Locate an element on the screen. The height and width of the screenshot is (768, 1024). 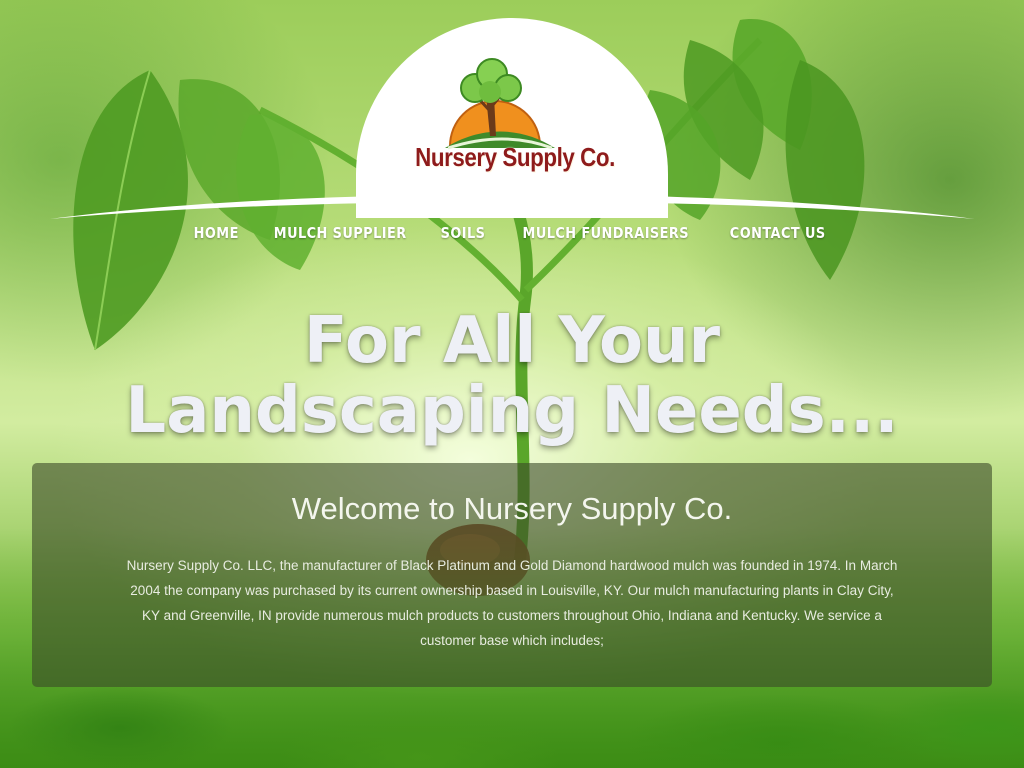
nav-item-contact-us: CONTACT US is located at coordinates (778, 233).